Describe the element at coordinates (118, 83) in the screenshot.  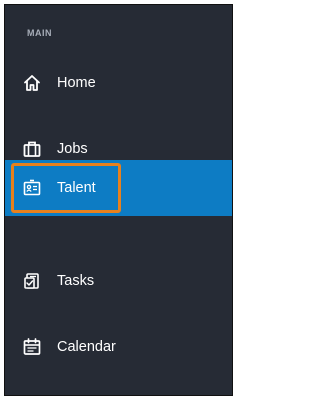
I see `sidebar-item-home: Home` at that location.